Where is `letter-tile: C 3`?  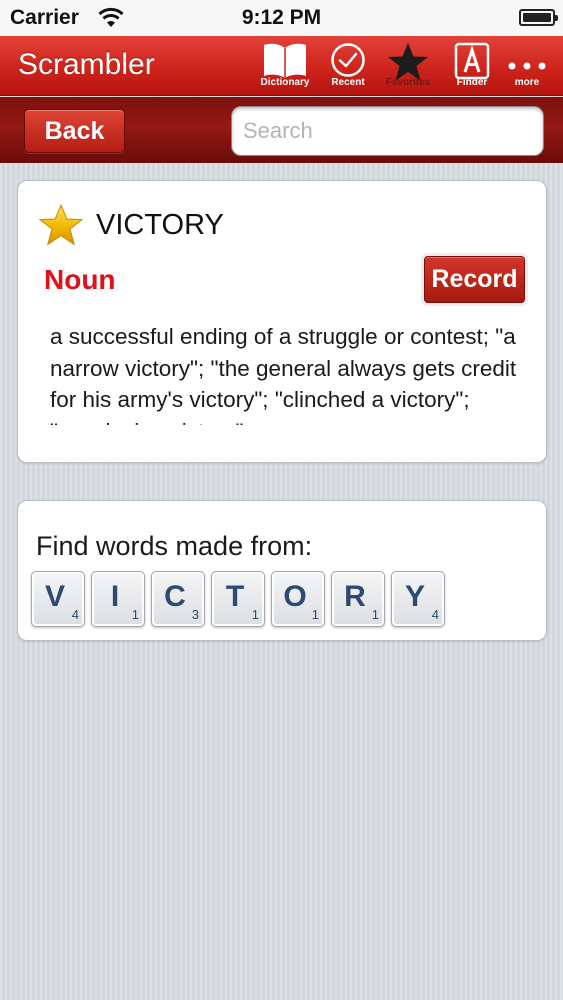 letter-tile: C 3 is located at coordinates (178, 599).